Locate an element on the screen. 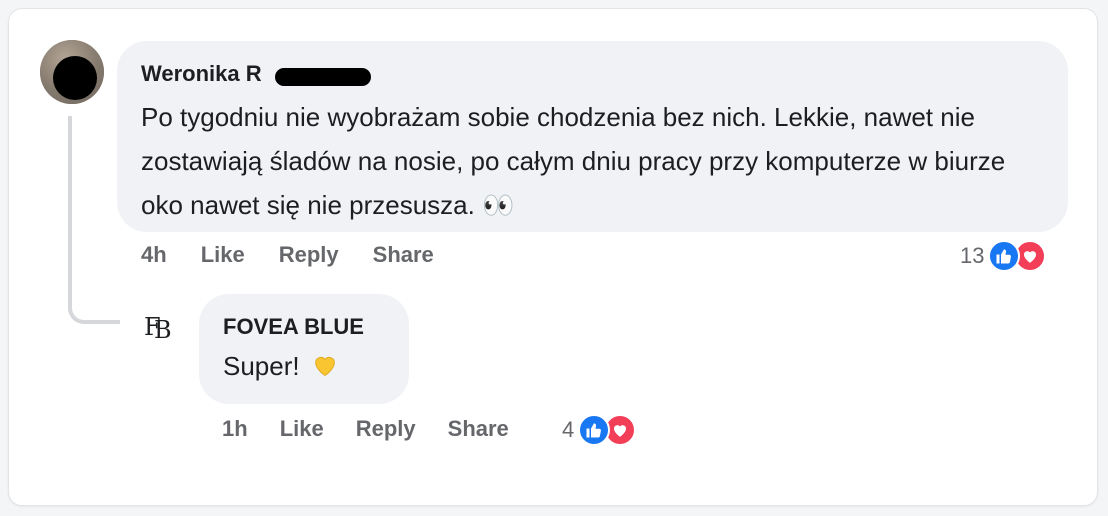  reply-like-button: Like is located at coordinates (302, 429).